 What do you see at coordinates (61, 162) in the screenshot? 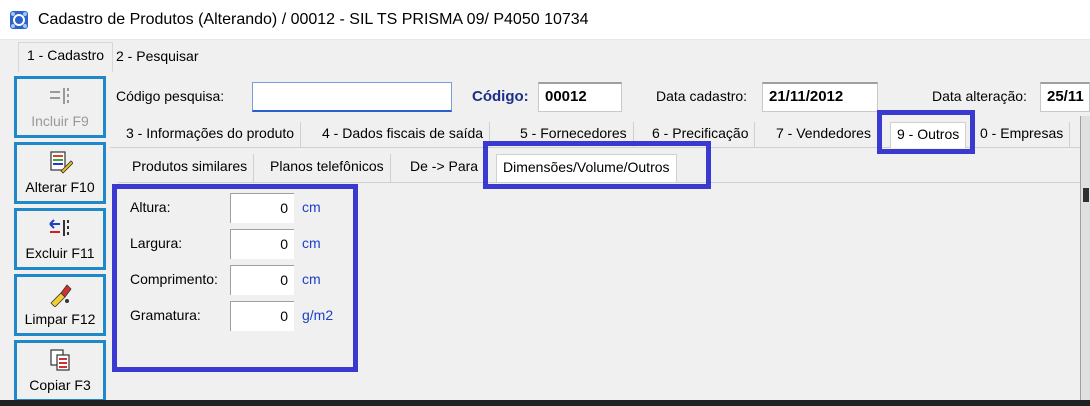
I see `edit-icon` at bounding box center [61, 162].